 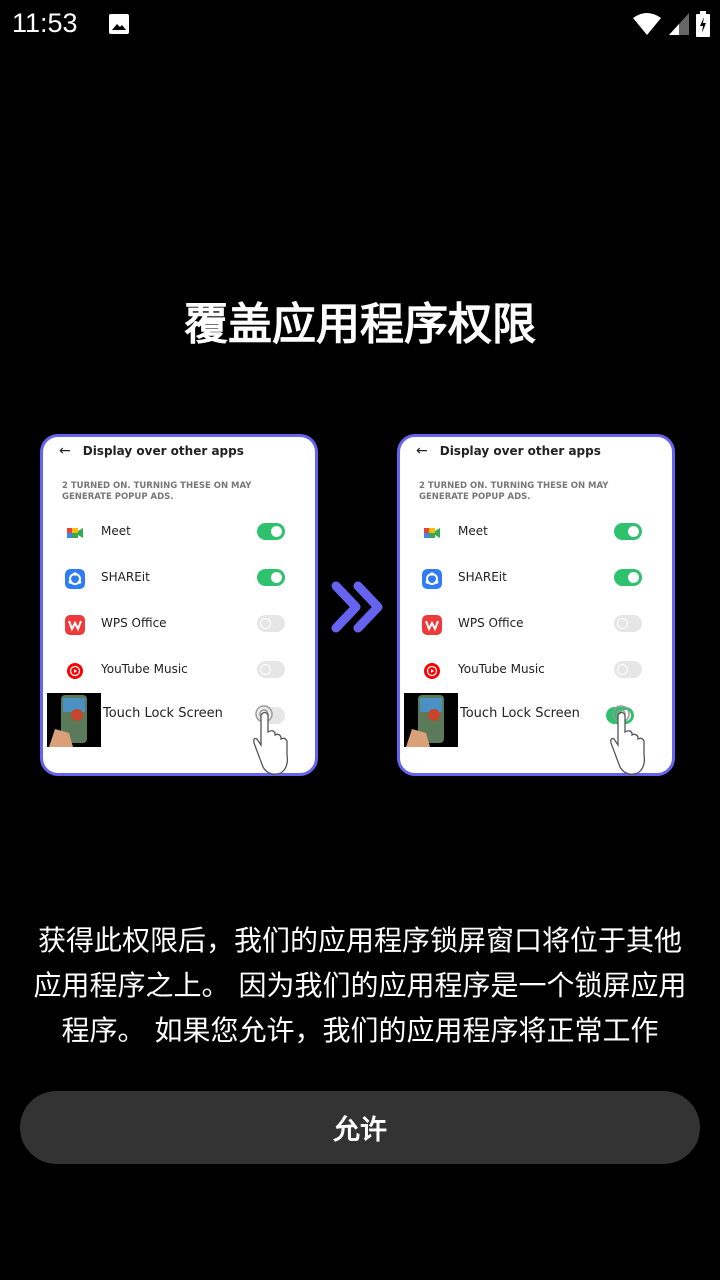 I want to click on double-chevron-right-icon, so click(x=357, y=607).